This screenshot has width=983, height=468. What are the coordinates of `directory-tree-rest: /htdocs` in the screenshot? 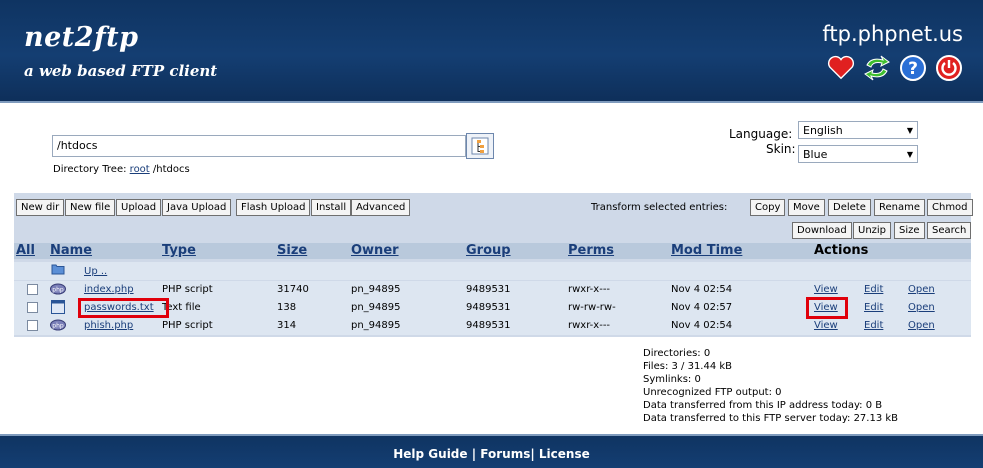 It's located at (171, 169).